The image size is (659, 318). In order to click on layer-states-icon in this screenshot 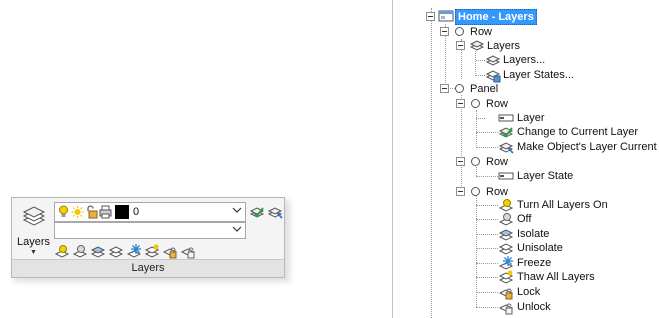, I will do `click(493, 76)`.